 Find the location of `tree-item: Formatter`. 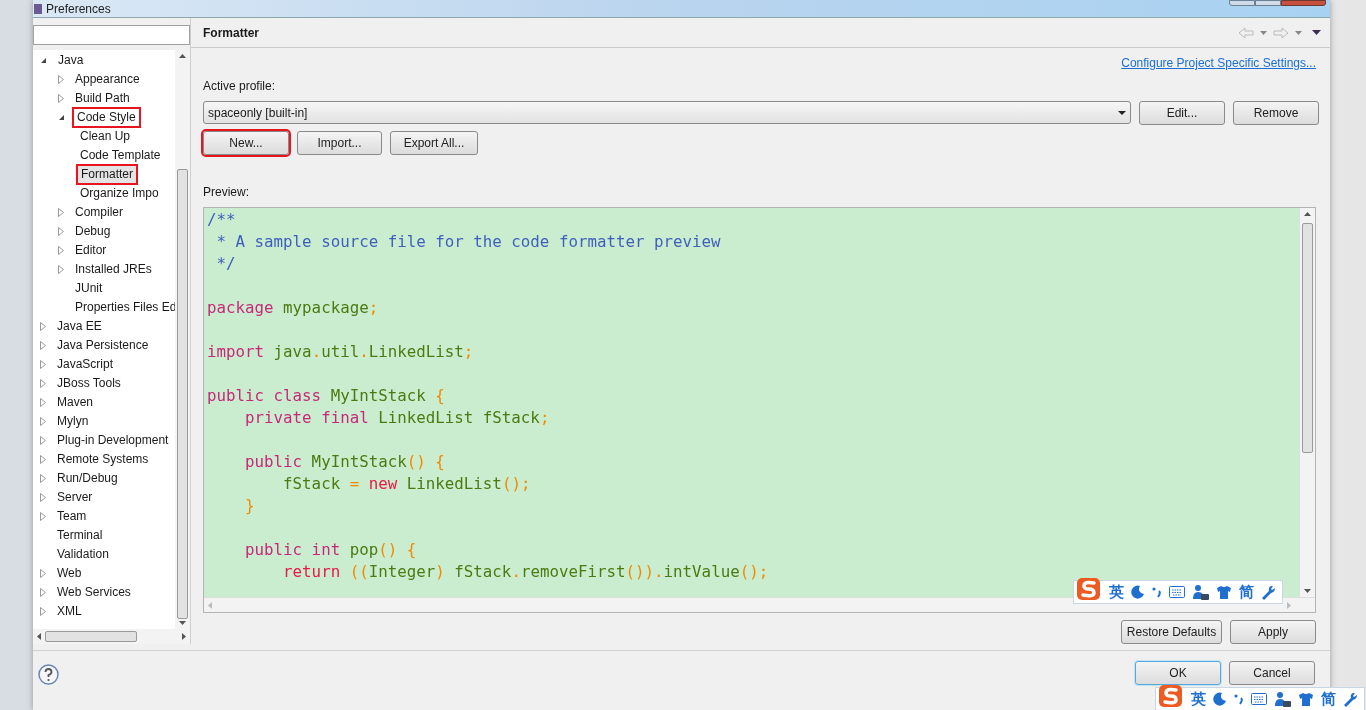

tree-item: Formatter is located at coordinates (104, 174).